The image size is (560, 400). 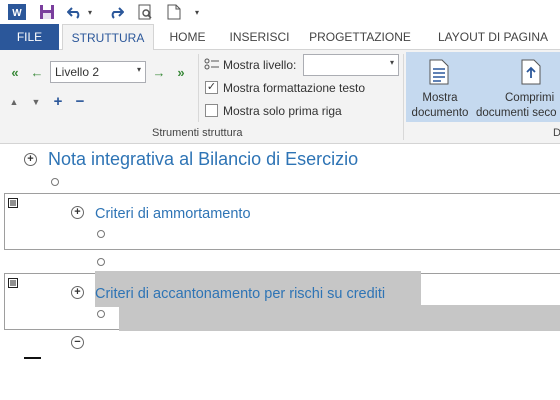 What do you see at coordinates (14, 102) in the screenshot?
I see `move-up-icon: ▲` at bounding box center [14, 102].